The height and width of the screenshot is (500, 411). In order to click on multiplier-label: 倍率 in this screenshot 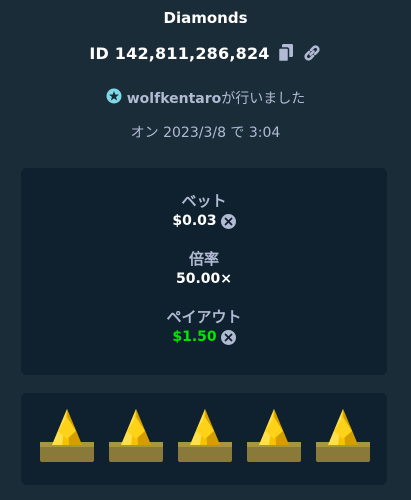, I will do `click(203, 259)`.